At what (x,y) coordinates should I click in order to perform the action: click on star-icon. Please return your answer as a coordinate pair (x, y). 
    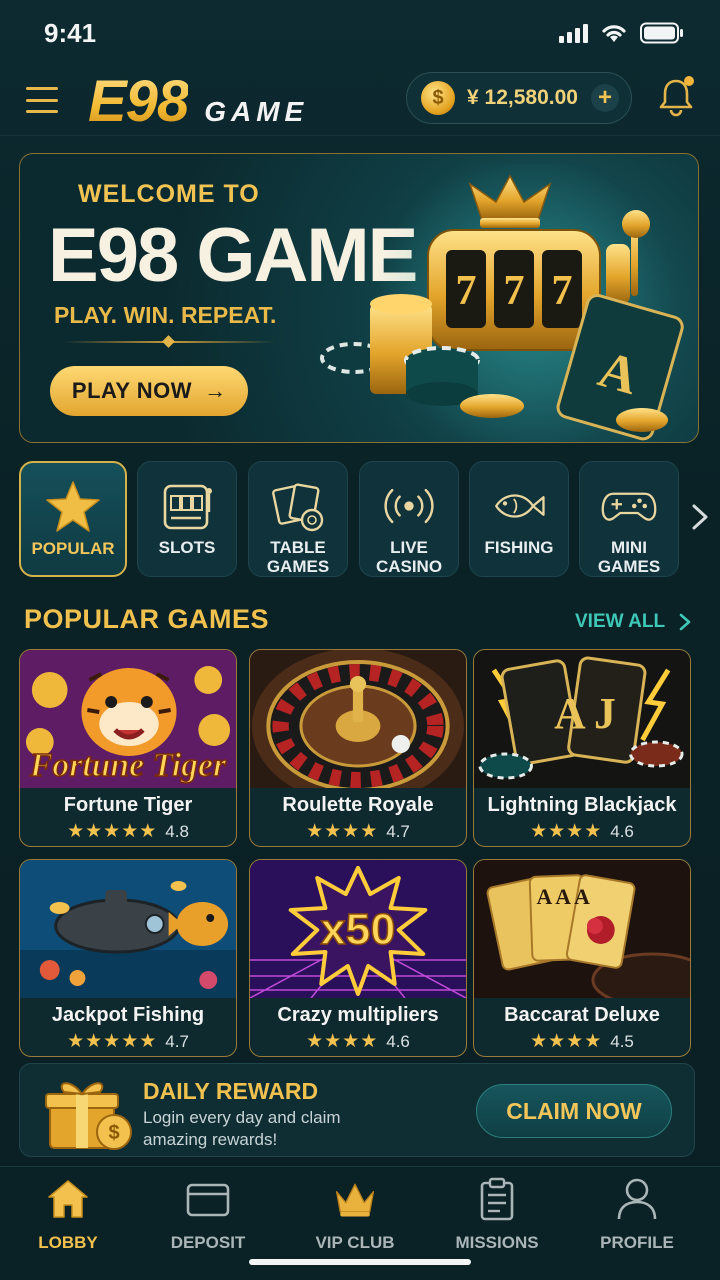
    Looking at the image, I should click on (73, 507).